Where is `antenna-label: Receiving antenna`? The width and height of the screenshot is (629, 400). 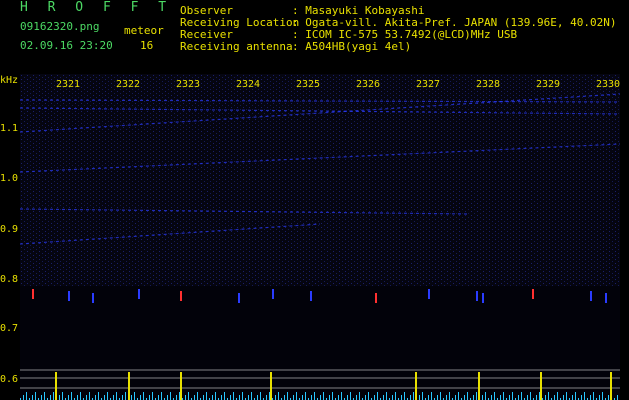 antenna-label: Receiving antenna is located at coordinates (236, 46).